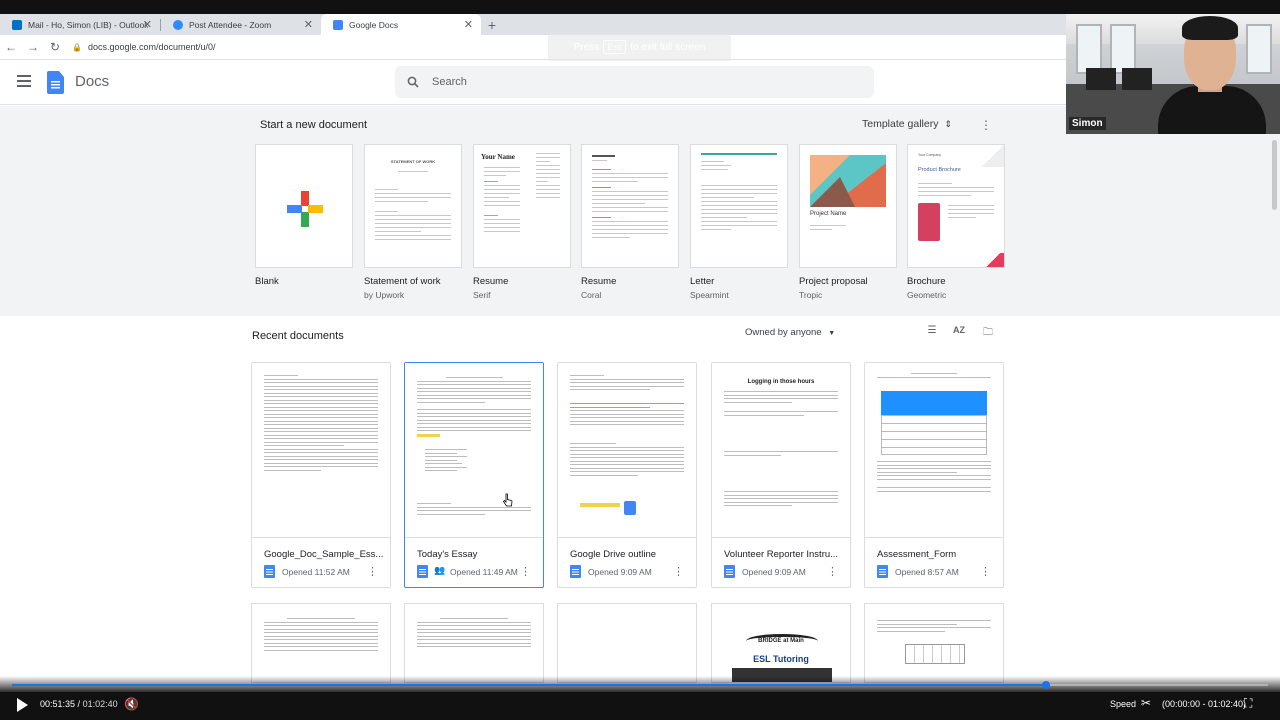 The width and height of the screenshot is (1280, 720). What do you see at coordinates (55, 47) in the screenshot?
I see `reload-icon: ↻` at bounding box center [55, 47].